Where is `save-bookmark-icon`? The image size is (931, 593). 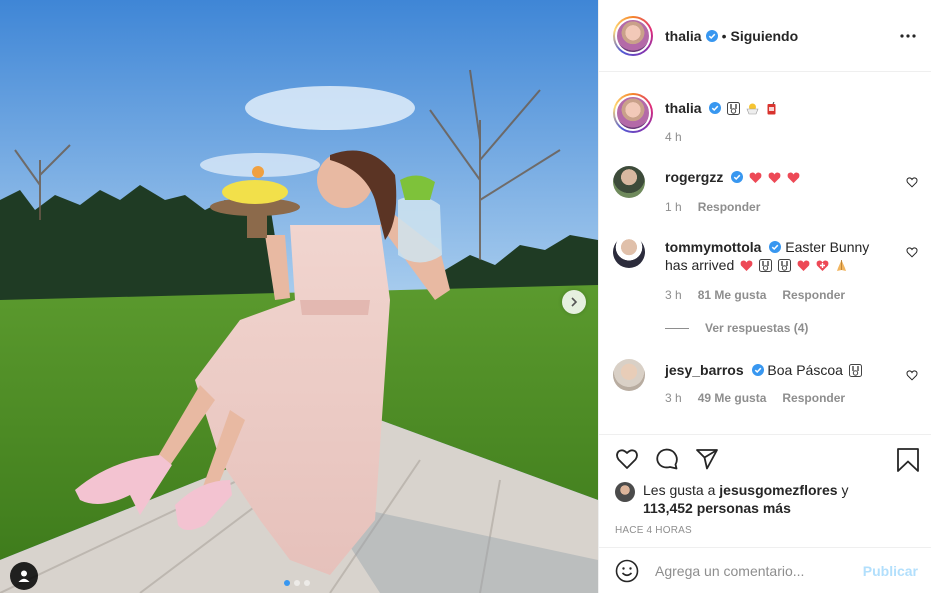 save-bookmark-icon is located at coordinates (908, 460).